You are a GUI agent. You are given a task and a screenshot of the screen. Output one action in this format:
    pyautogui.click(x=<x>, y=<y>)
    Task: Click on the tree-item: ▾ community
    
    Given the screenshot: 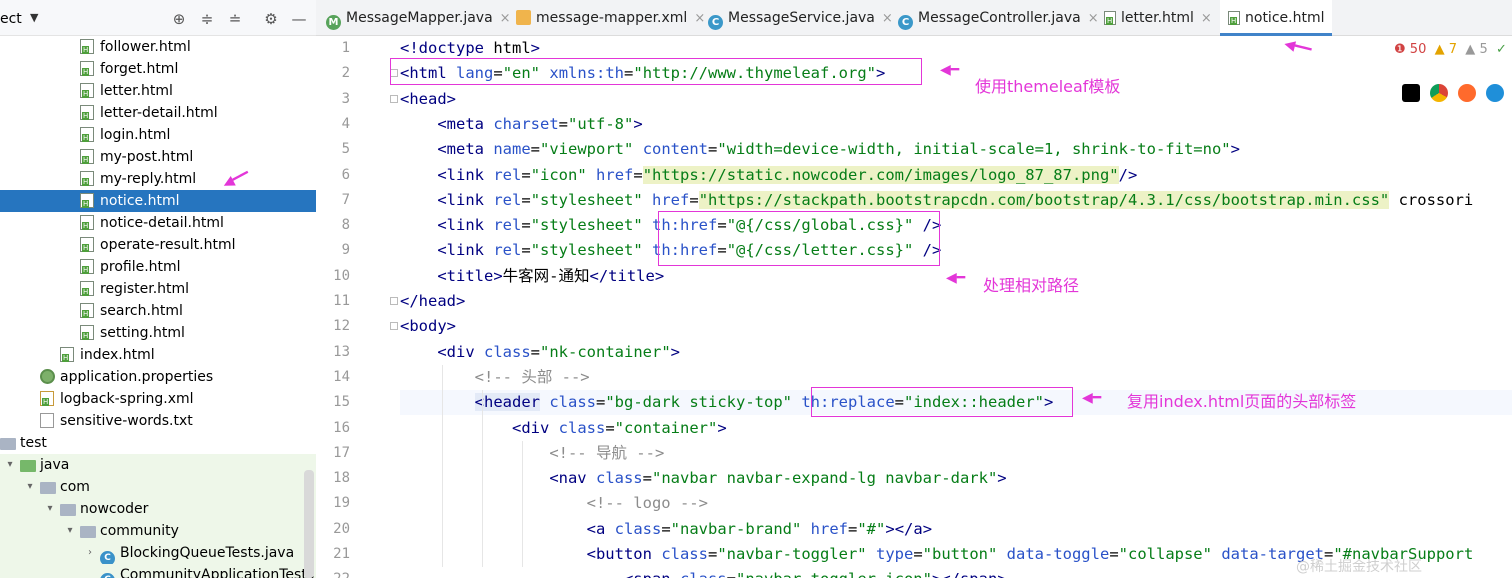 What is the action you would take?
    pyautogui.click(x=158, y=531)
    